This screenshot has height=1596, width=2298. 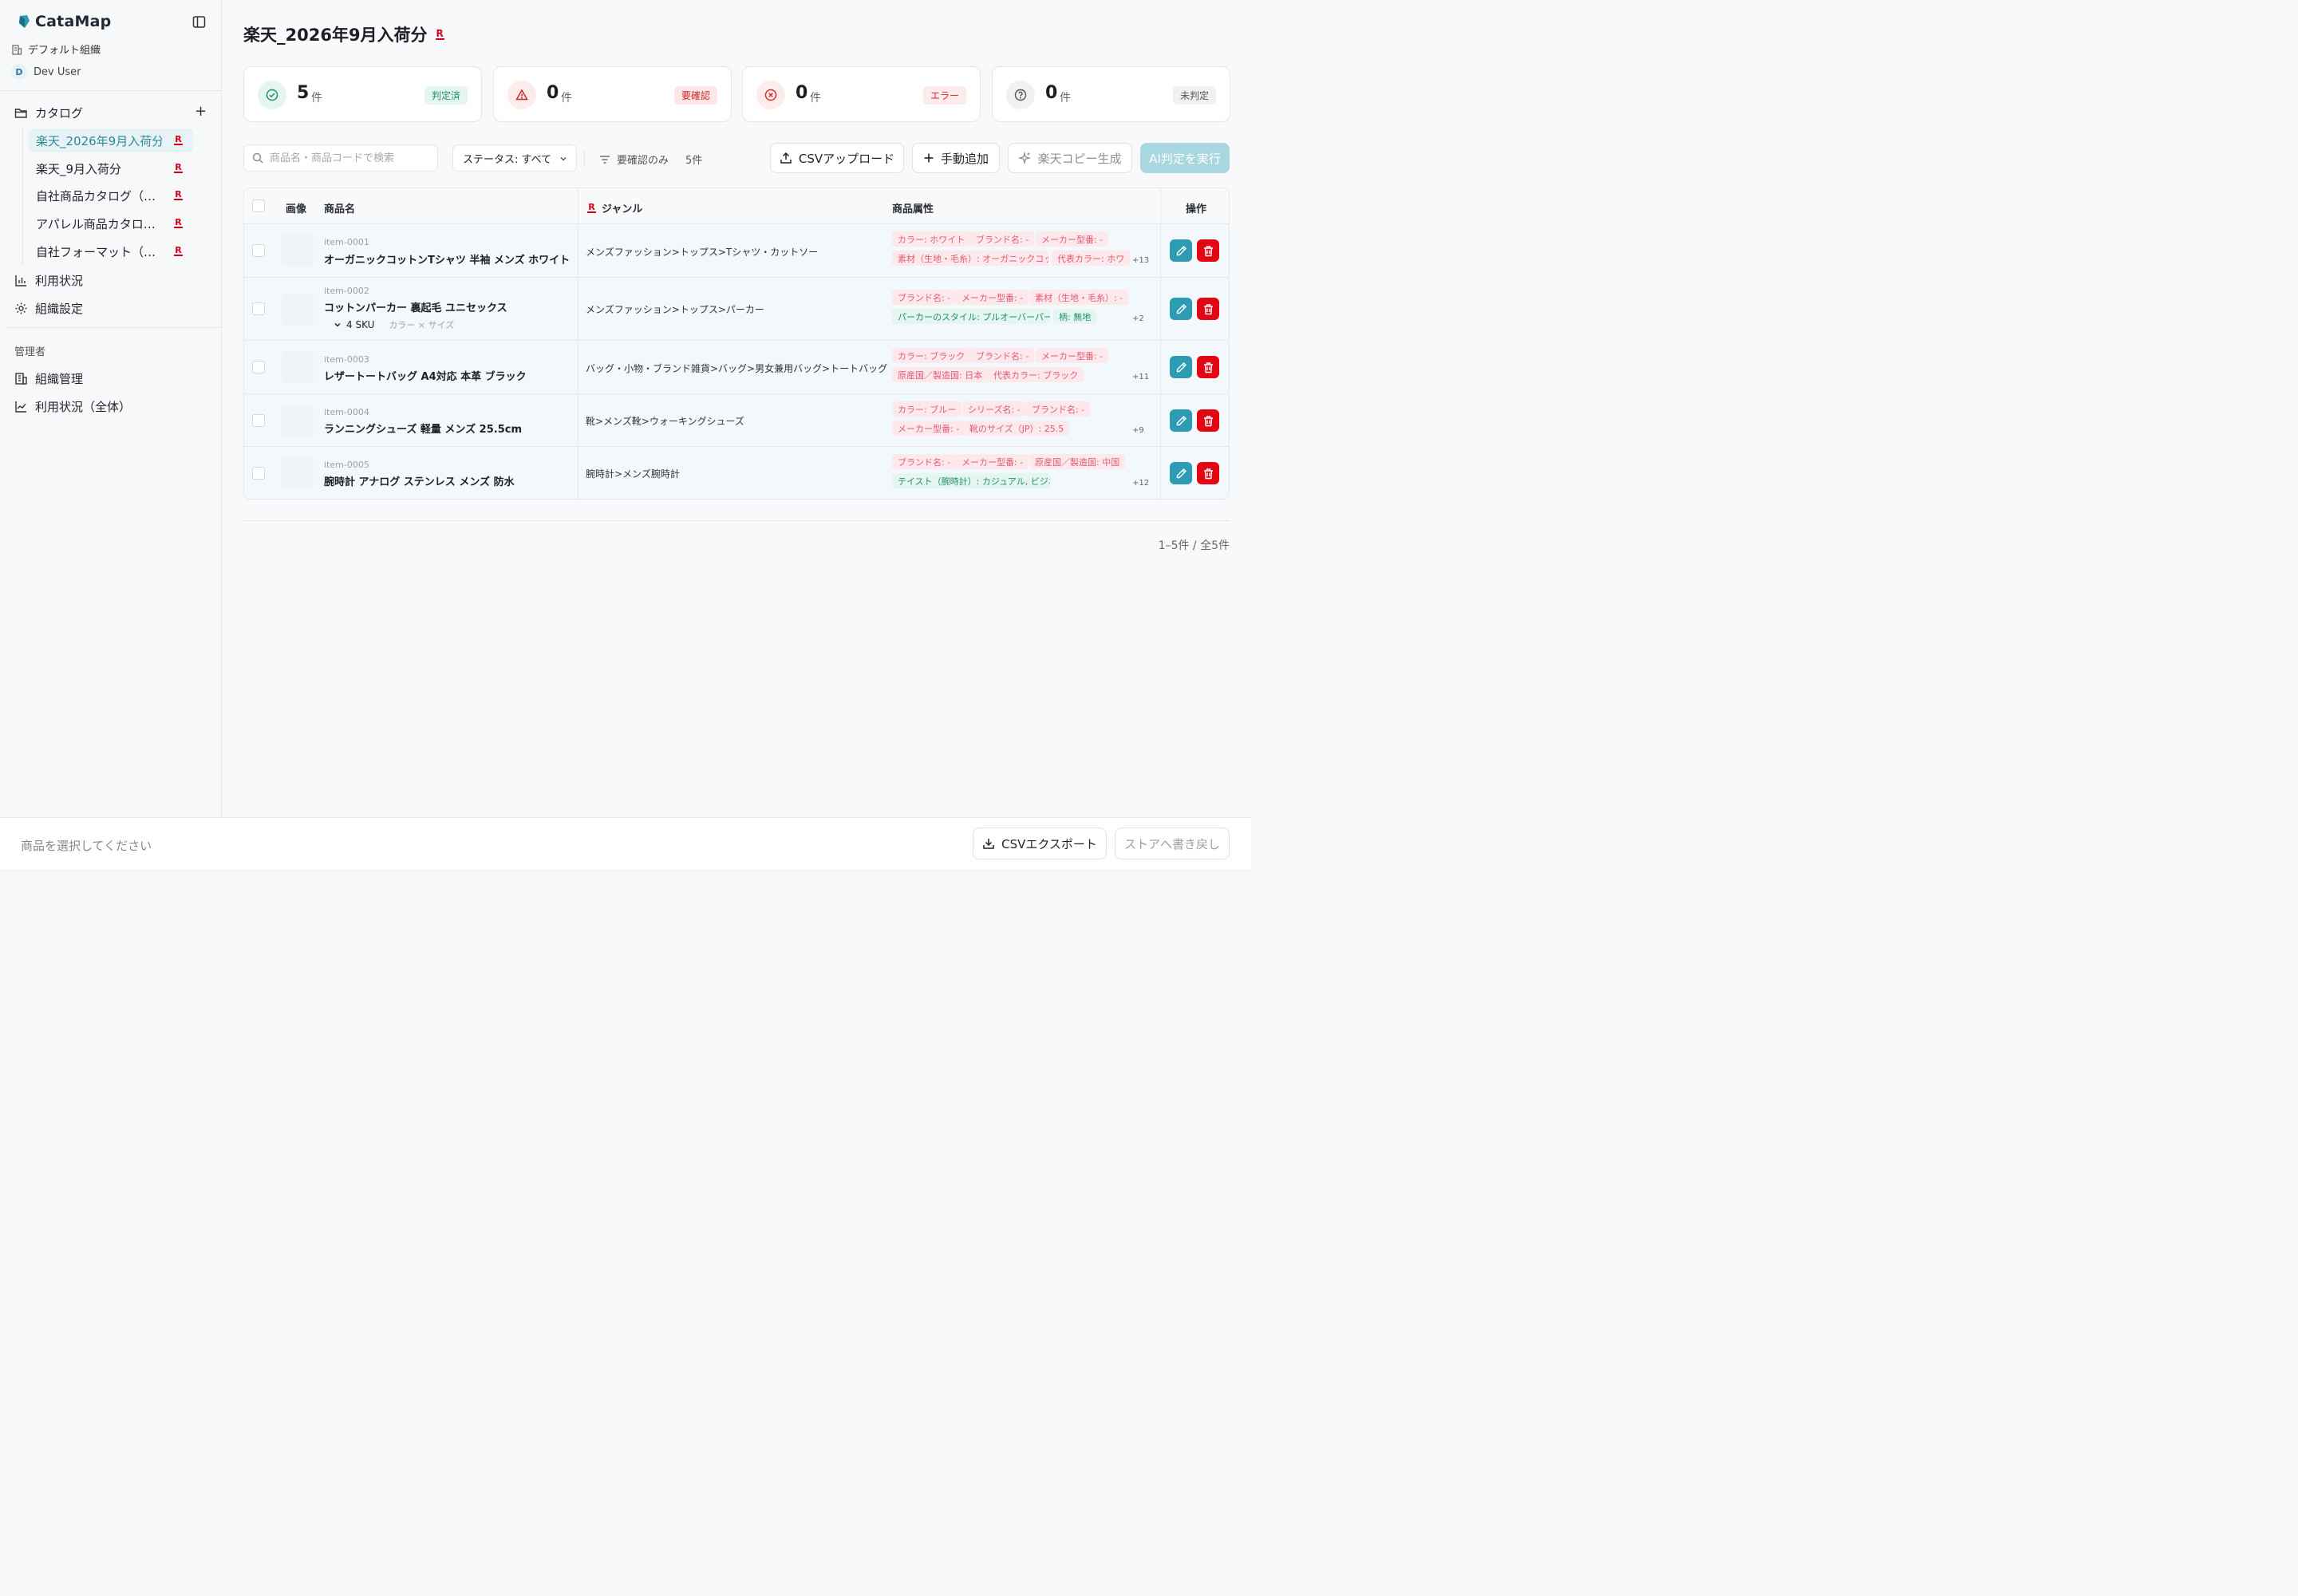 What do you see at coordinates (49, 308) in the screenshot?
I see `sidebar-item-org-settings: 組織設定` at bounding box center [49, 308].